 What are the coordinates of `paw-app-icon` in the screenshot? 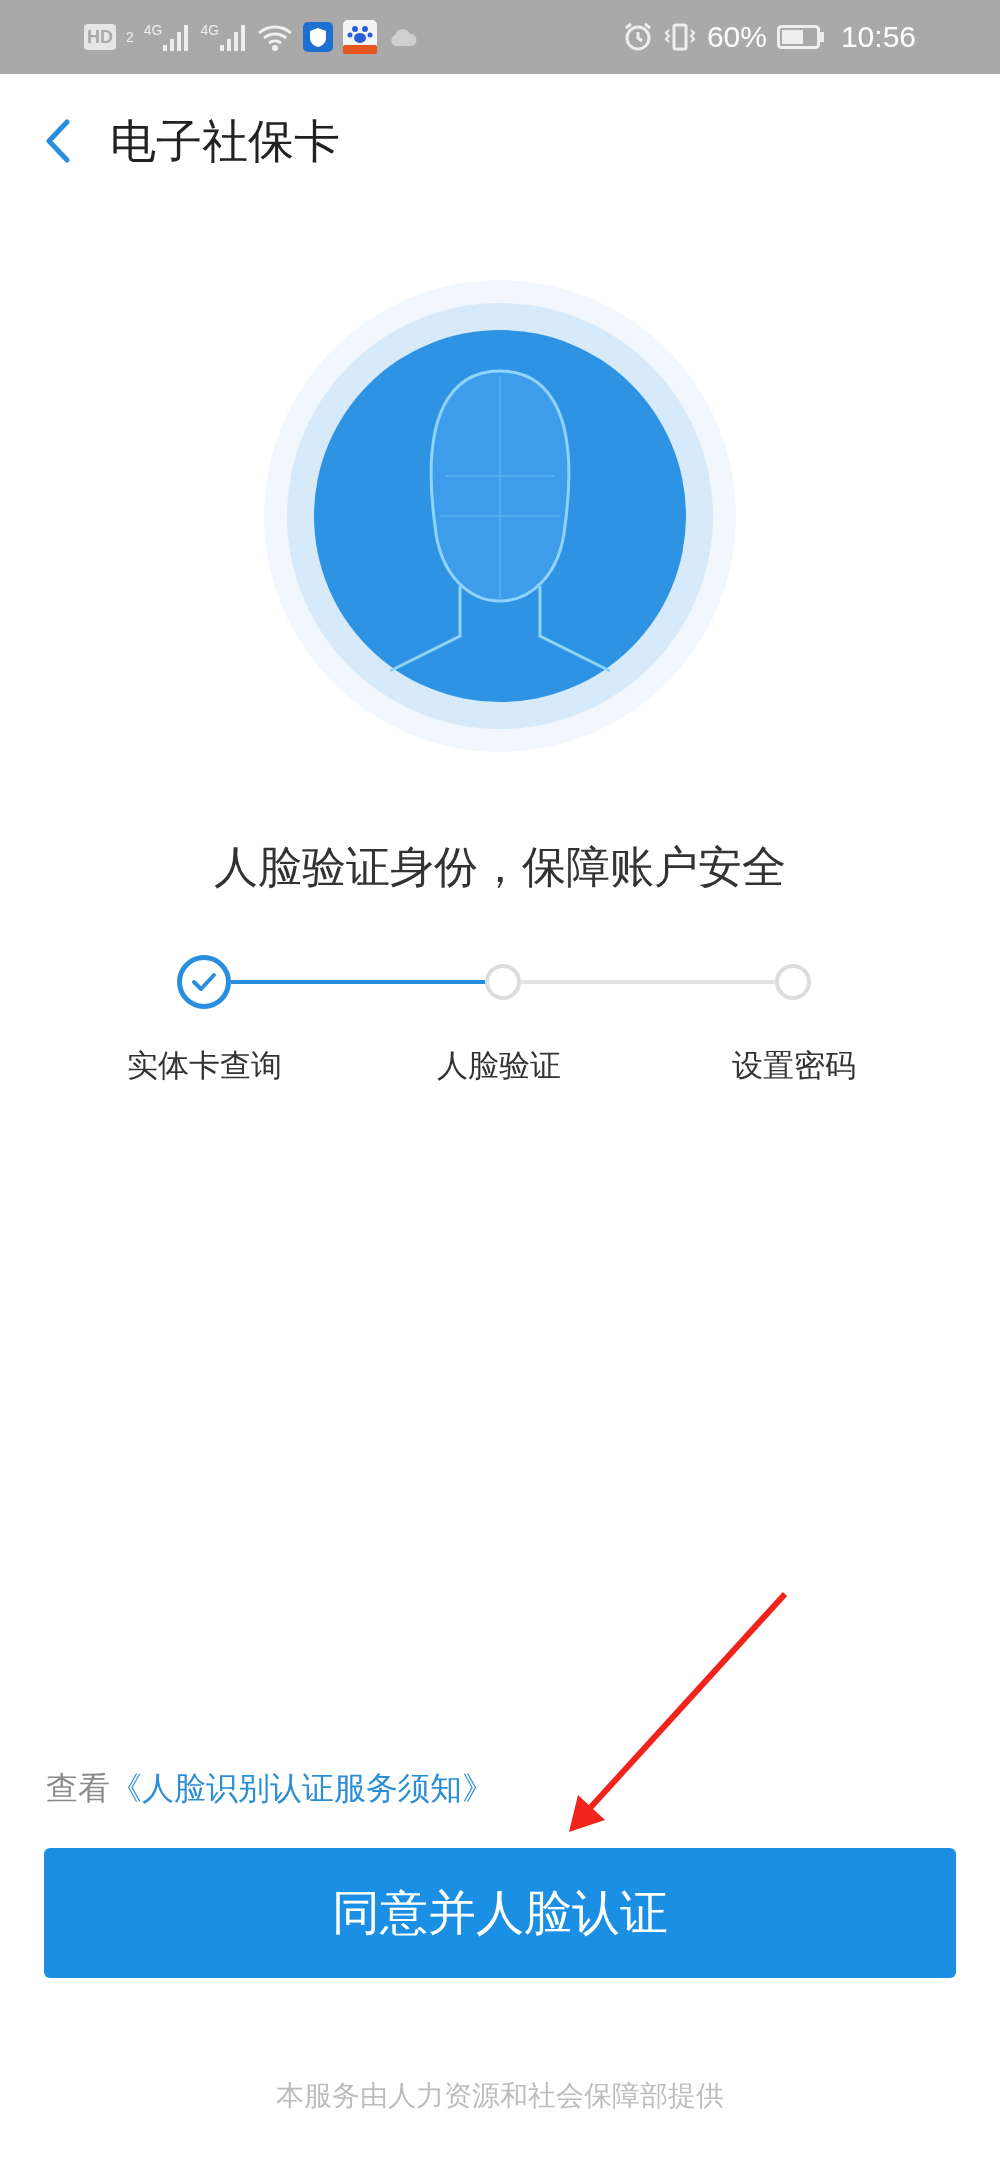 It's located at (360, 37).